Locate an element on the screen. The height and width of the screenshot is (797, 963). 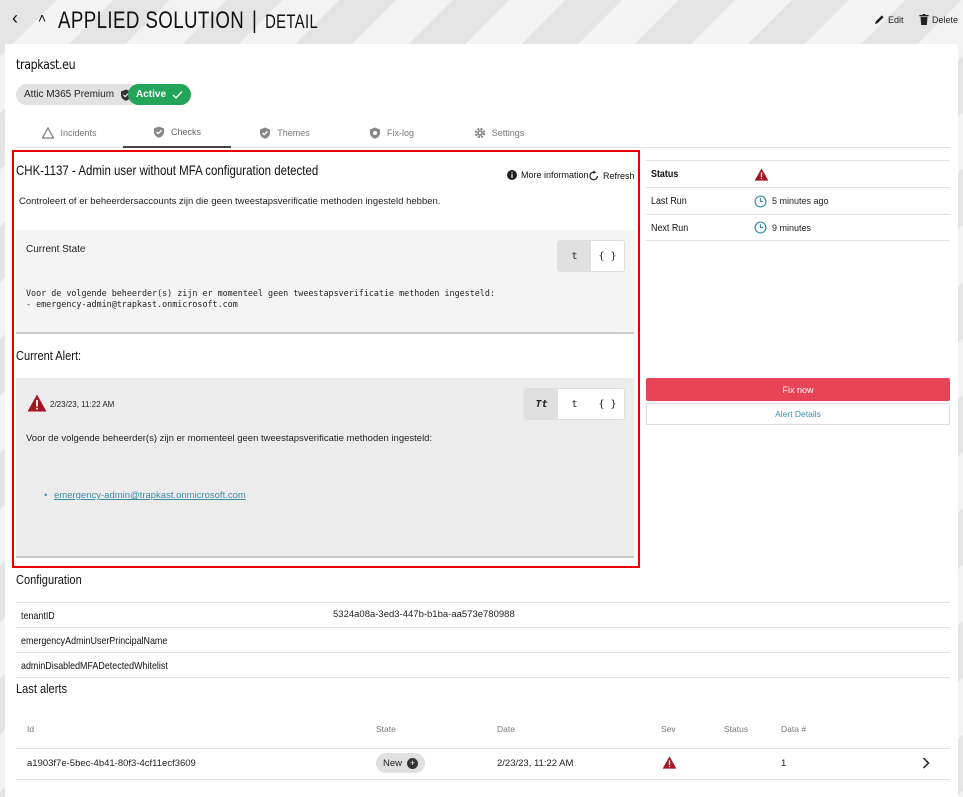
license-badge: Attic M365 Premium is located at coordinates (78, 94).